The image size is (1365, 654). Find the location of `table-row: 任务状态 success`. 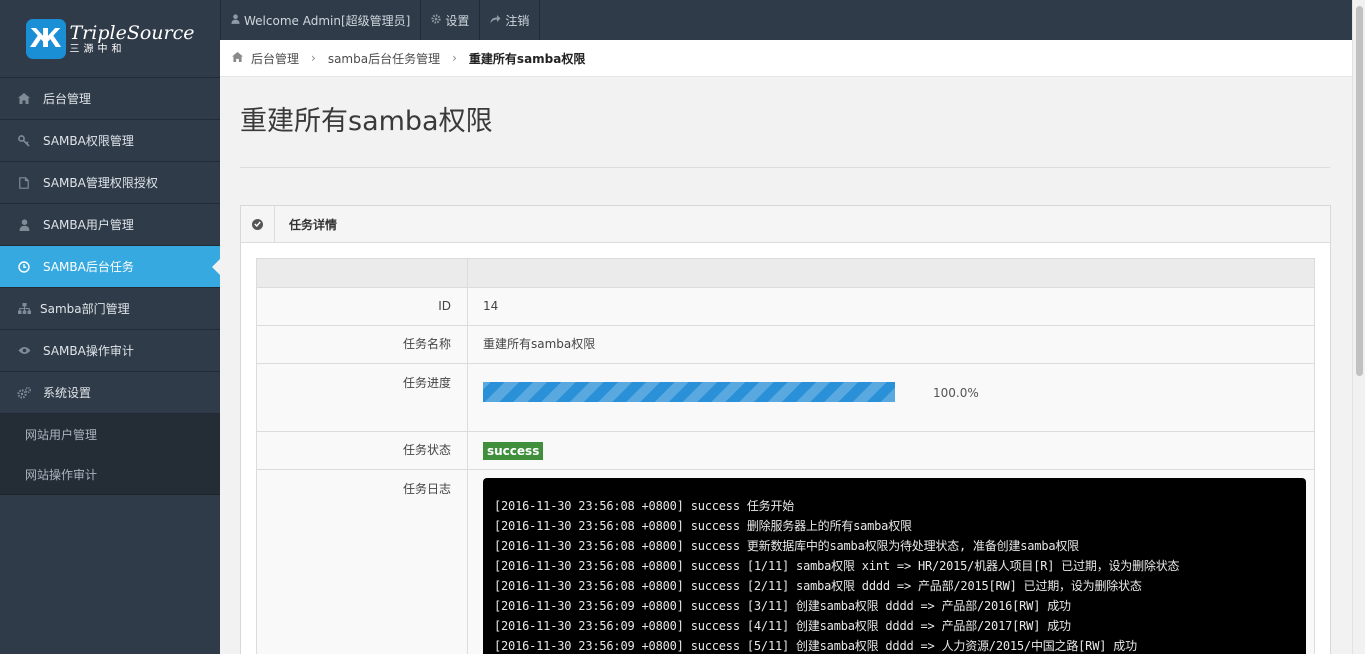

table-row: 任务状态 success is located at coordinates (785, 451).